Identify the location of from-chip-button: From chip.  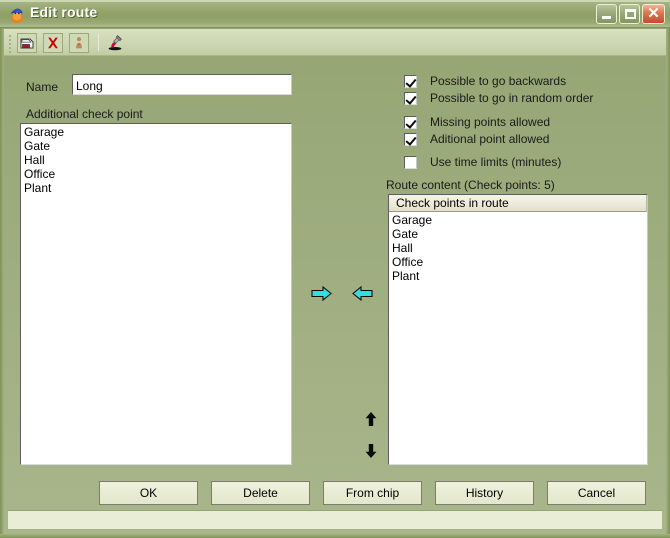
(372, 493).